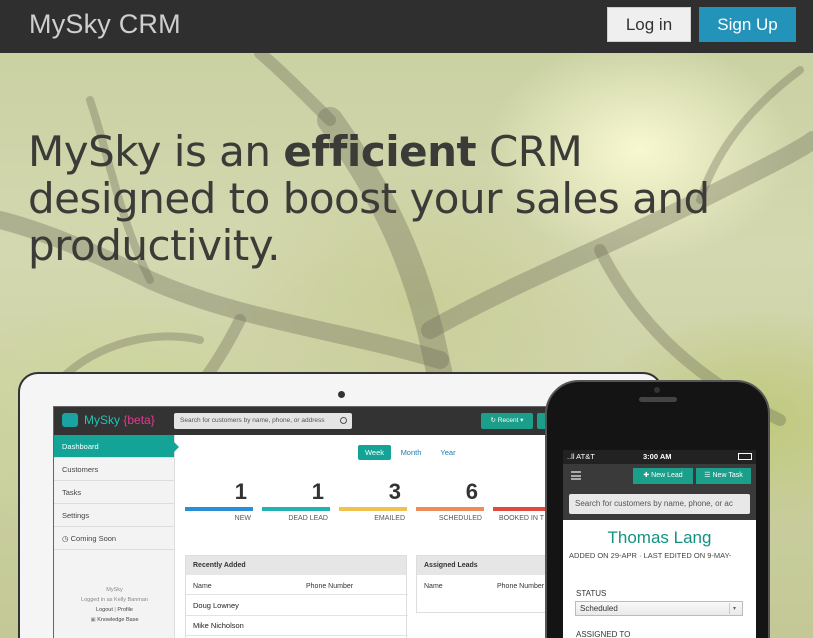 The image size is (813, 638). What do you see at coordinates (156, 151) in the screenshot?
I see `headline-text-pre: MySky is an` at bounding box center [156, 151].